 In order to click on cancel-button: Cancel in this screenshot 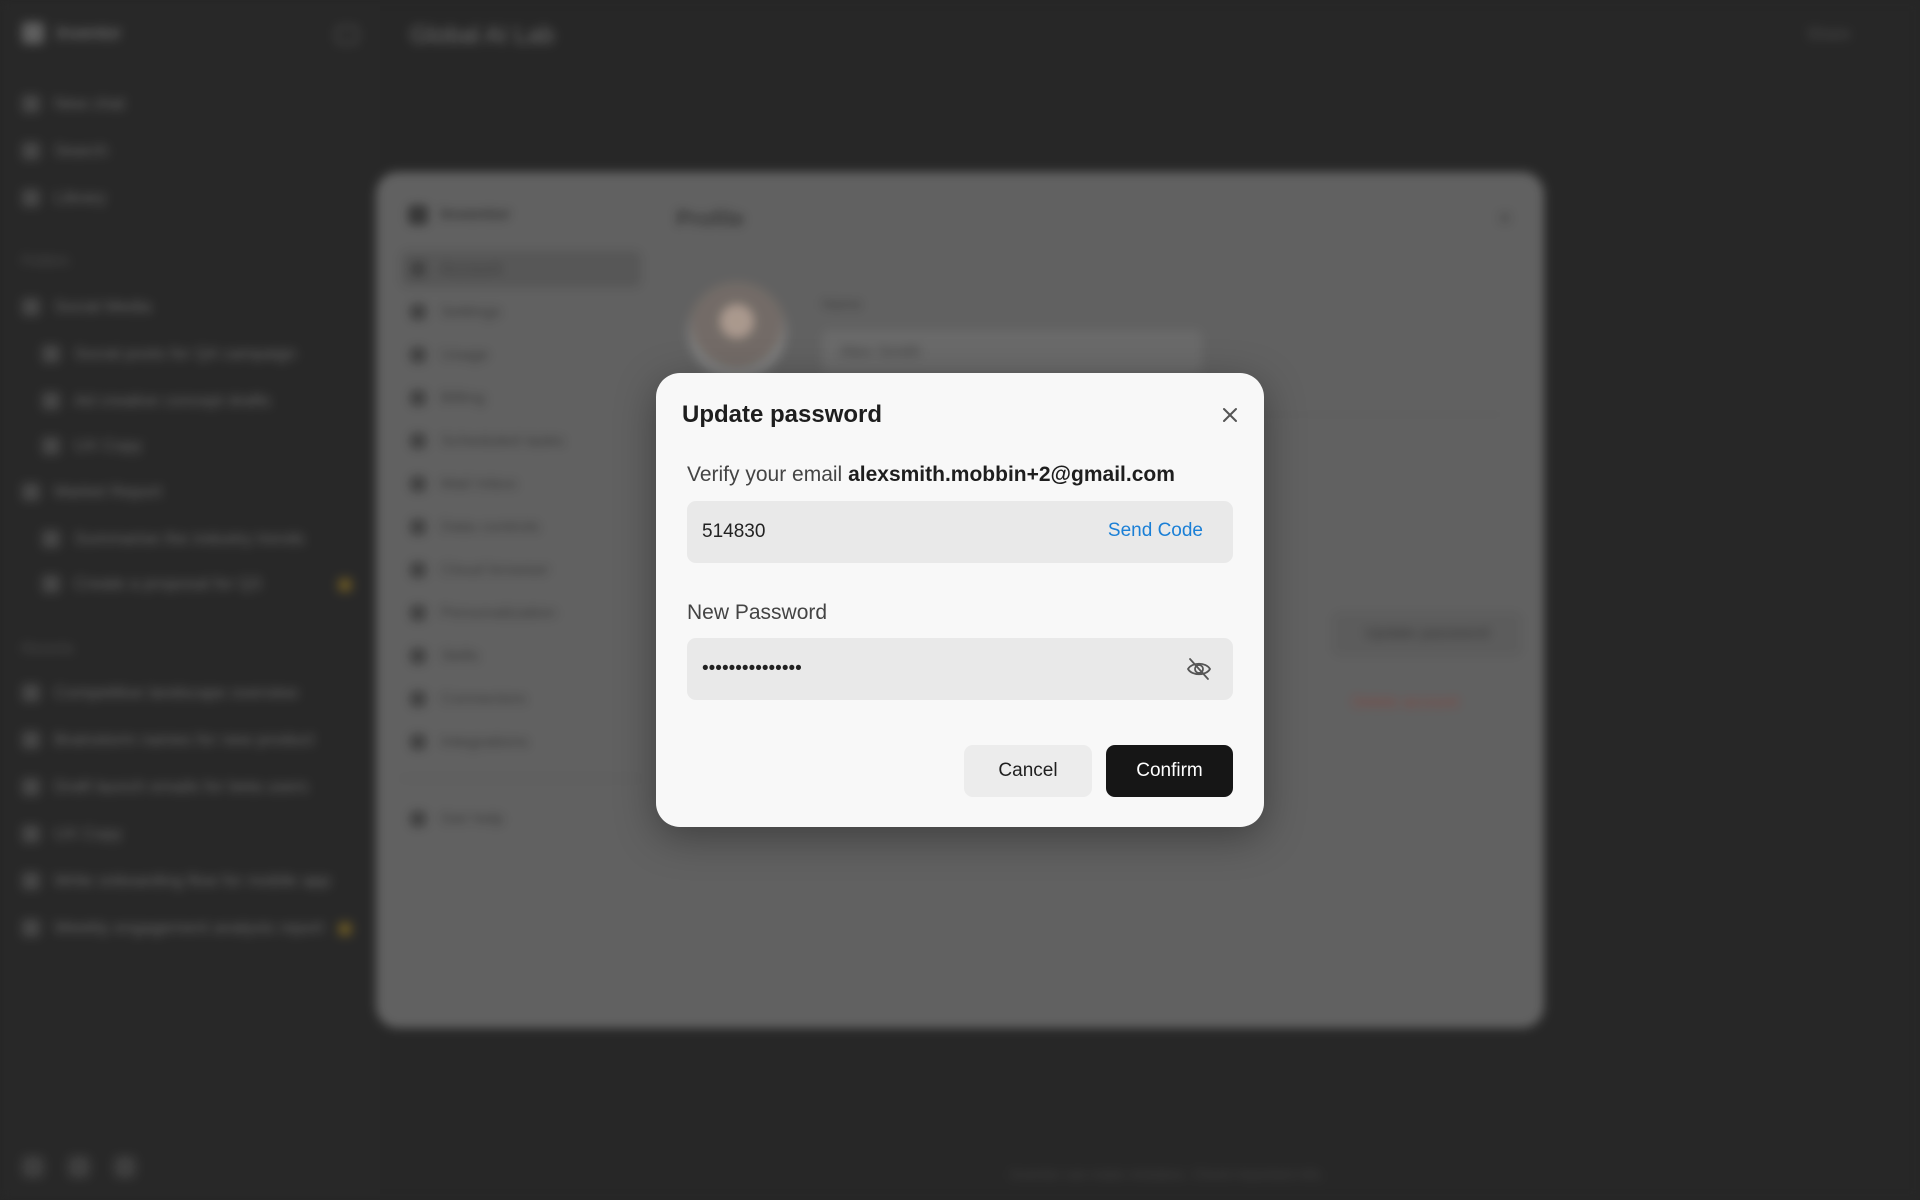, I will do `click(1028, 771)`.